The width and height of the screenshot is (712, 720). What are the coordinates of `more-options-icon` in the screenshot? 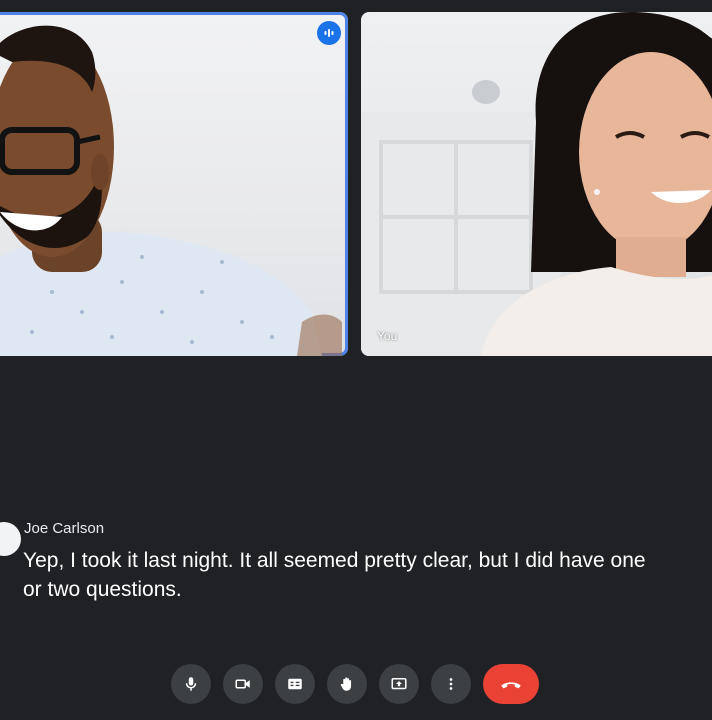 It's located at (451, 684).